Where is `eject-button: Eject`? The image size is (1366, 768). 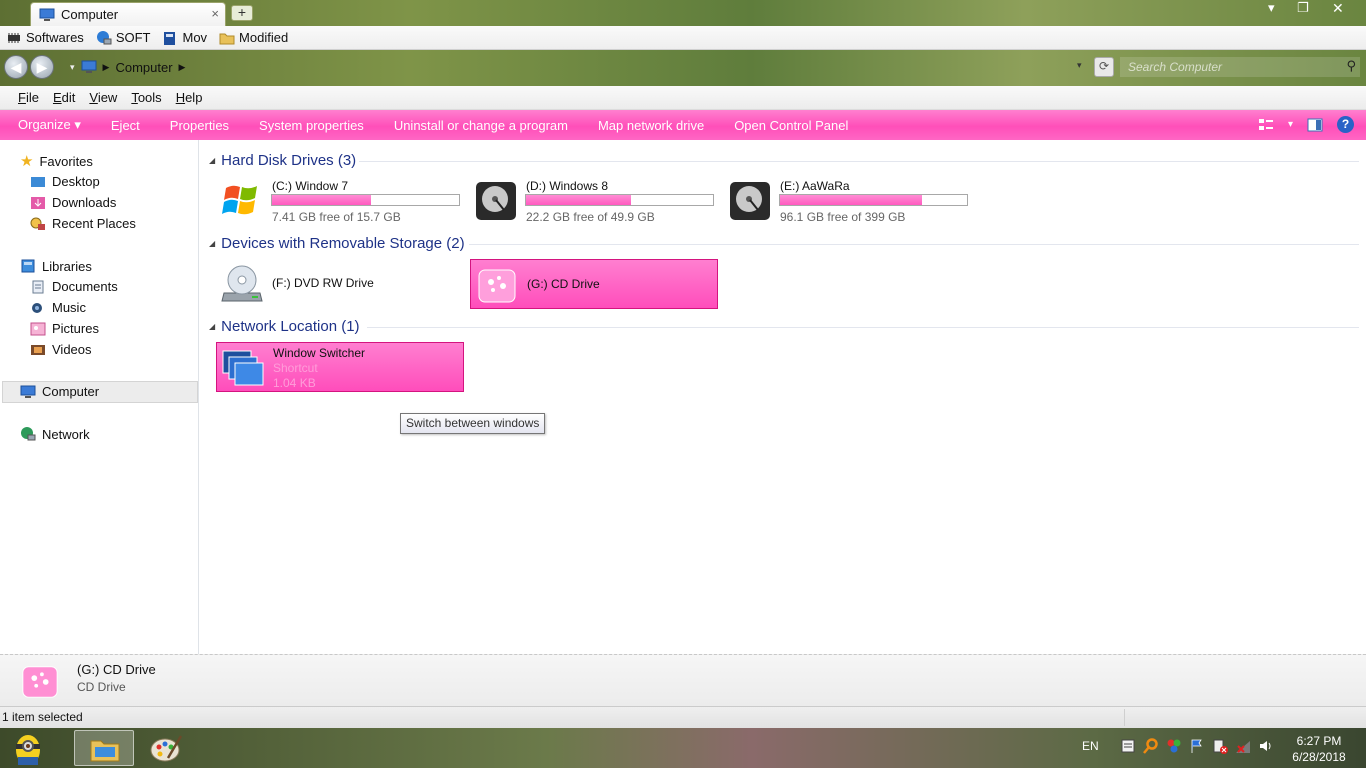
eject-button: Eject is located at coordinates (125, 125).